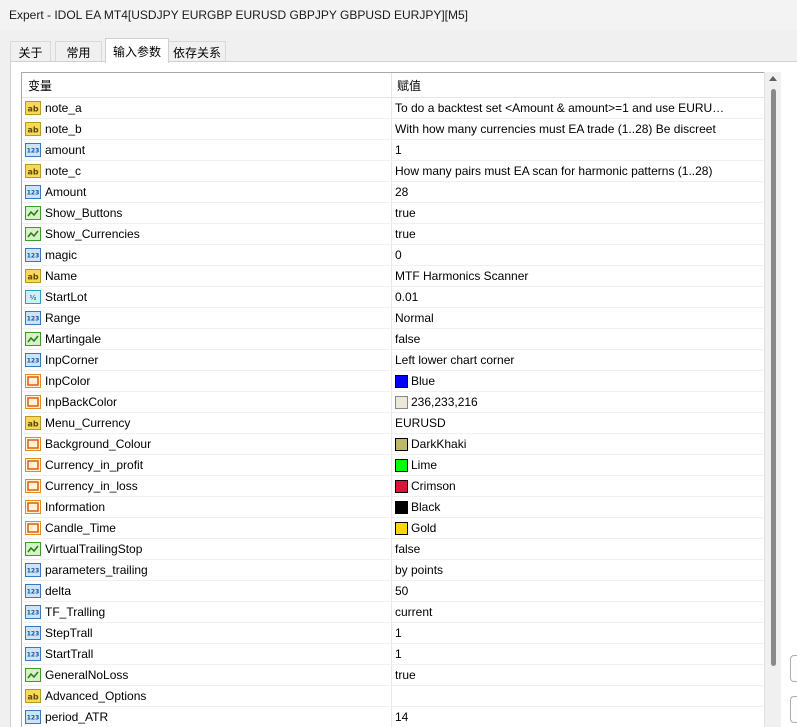  I want to click on parameter-row: InpColor Blue, so click(393, 381).